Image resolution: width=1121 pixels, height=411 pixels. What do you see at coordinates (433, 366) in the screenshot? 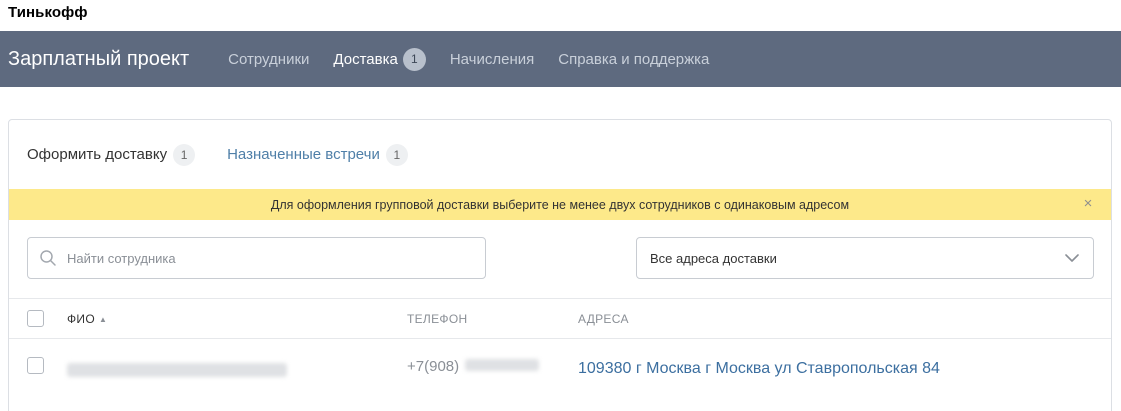
I see `employee-phone-prefix: +7(908)` at bounding box center [433, 366].